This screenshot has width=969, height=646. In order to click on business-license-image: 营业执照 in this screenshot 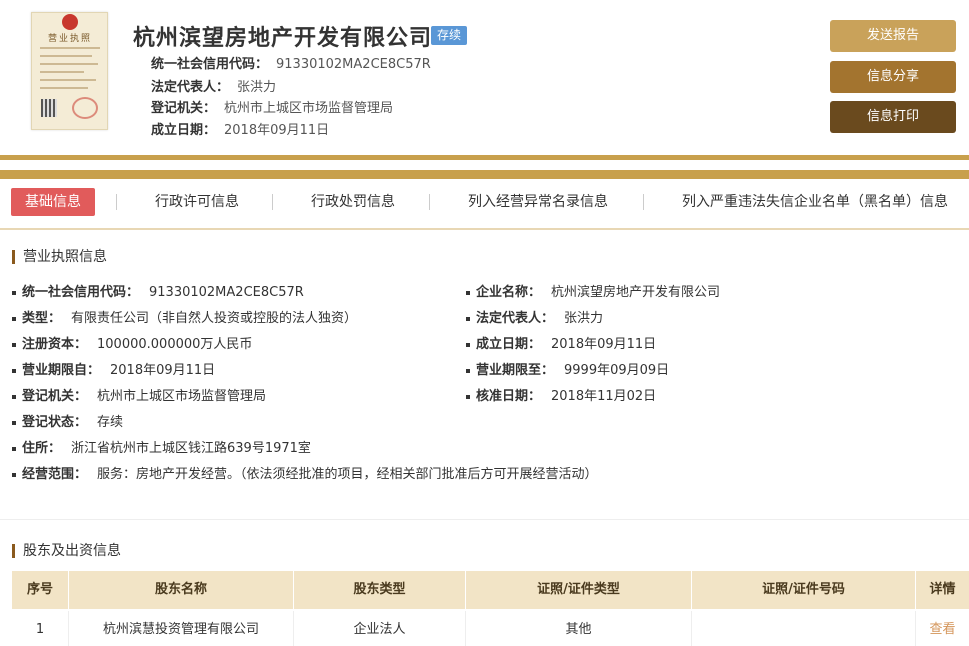, I will do `click(69, 71)`.